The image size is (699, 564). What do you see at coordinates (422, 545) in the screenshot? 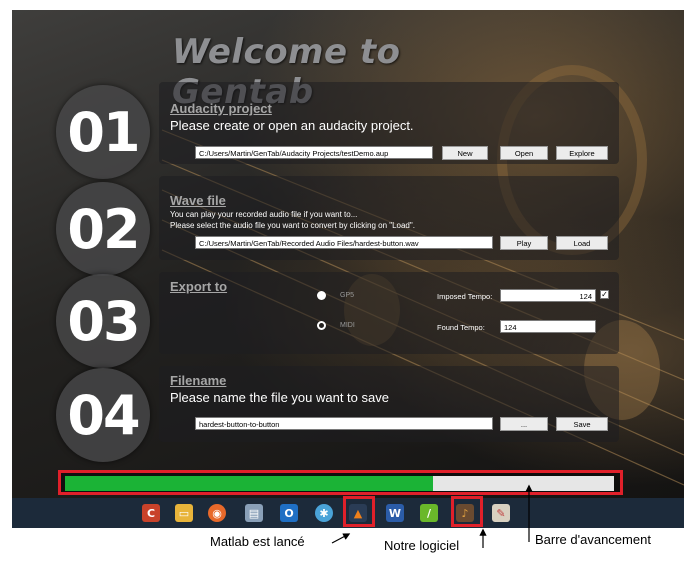
I see `software-annotation: Notre logiciel` at bounding box center [422, 545].